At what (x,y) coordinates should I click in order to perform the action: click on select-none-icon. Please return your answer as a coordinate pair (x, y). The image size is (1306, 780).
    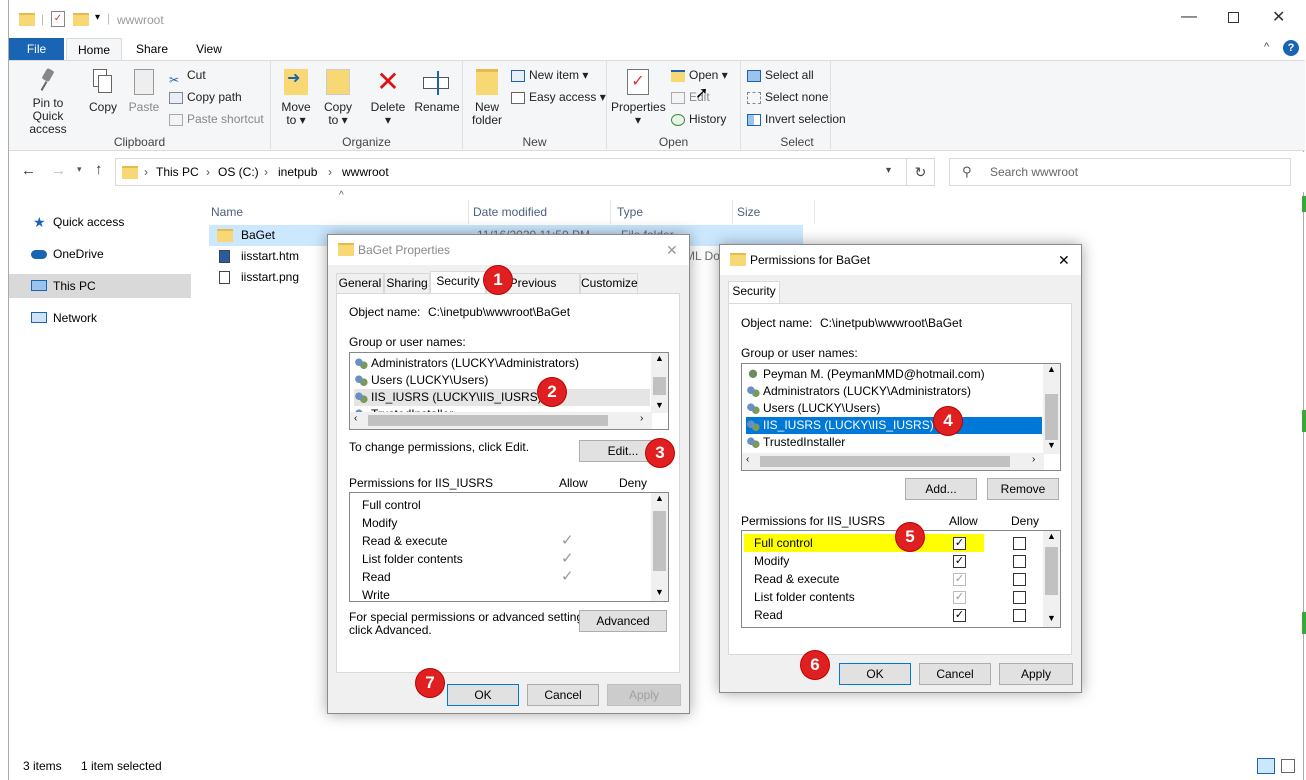
    Looking at the image, I should click on (754, 97).